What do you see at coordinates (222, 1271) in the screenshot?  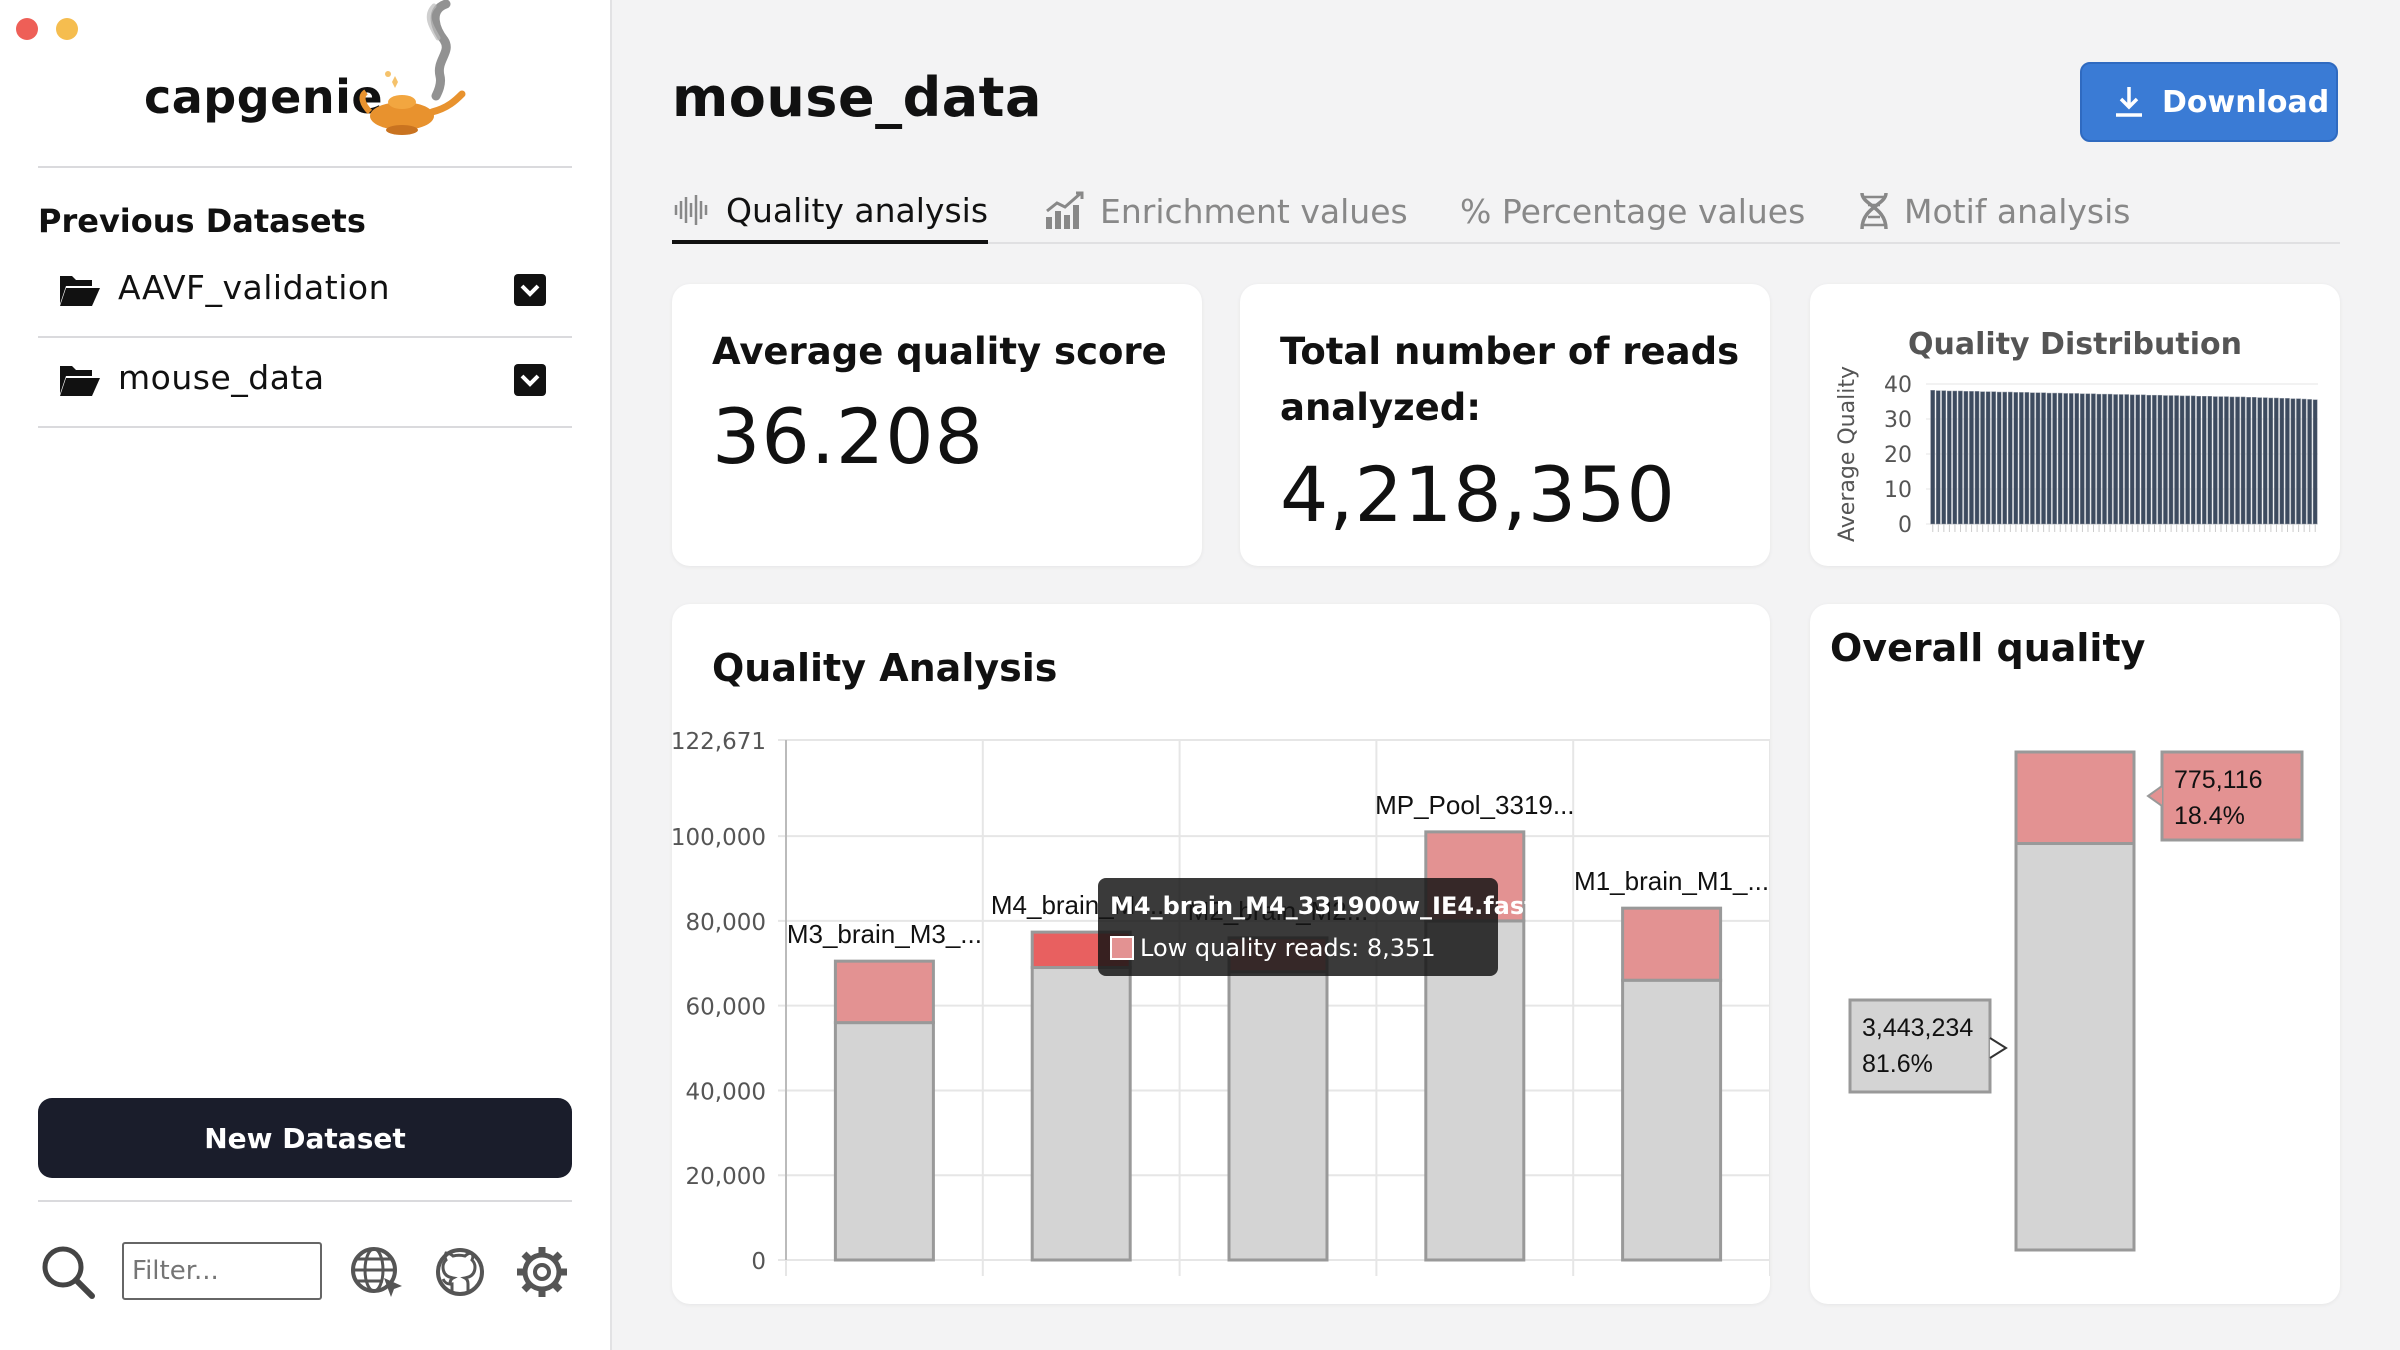 I see `filter-input` at bounding box center [222, 1271].